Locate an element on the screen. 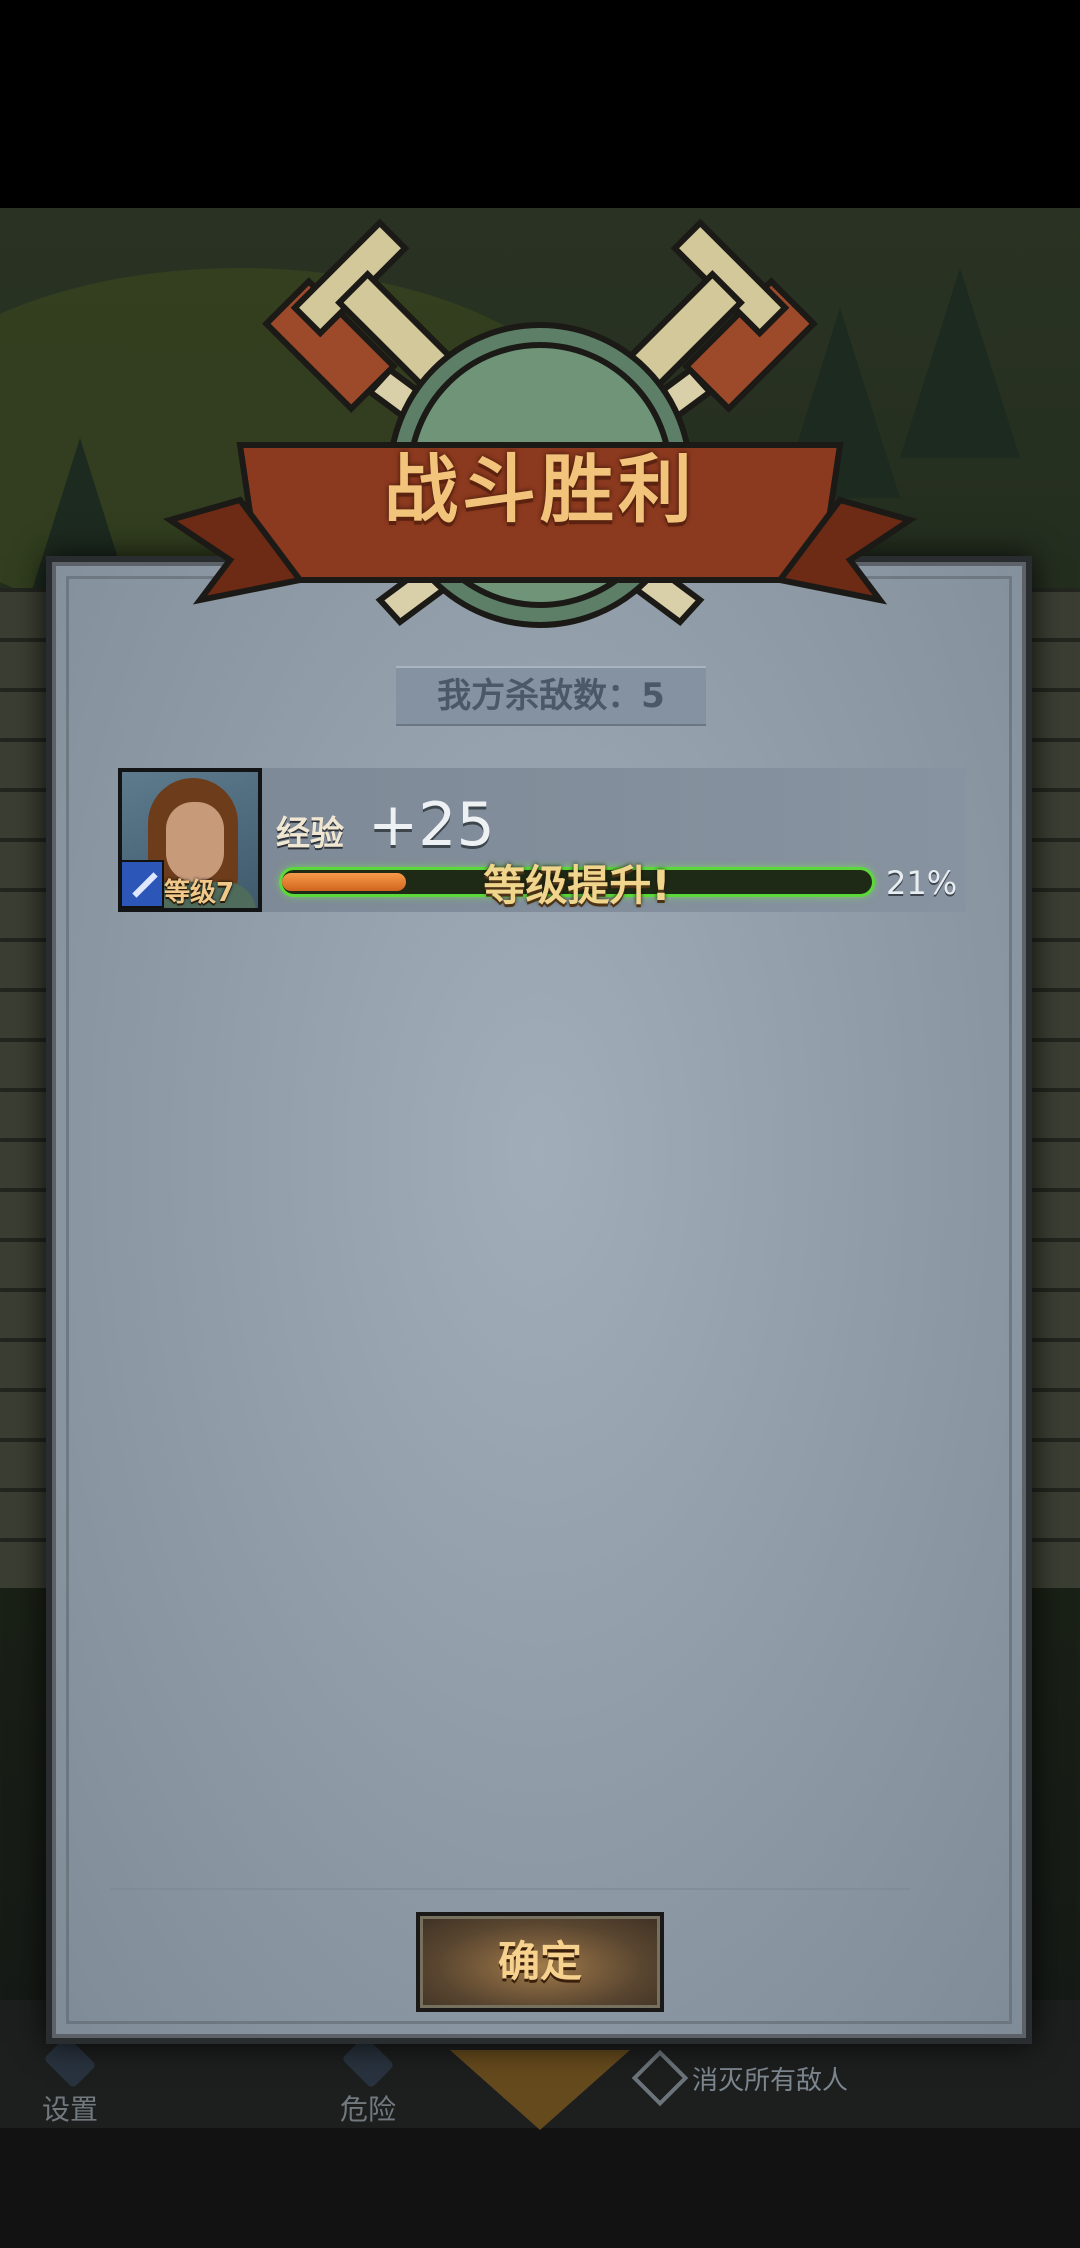  victory-title: 战斗胜利 is located at coordinates (540, 490).